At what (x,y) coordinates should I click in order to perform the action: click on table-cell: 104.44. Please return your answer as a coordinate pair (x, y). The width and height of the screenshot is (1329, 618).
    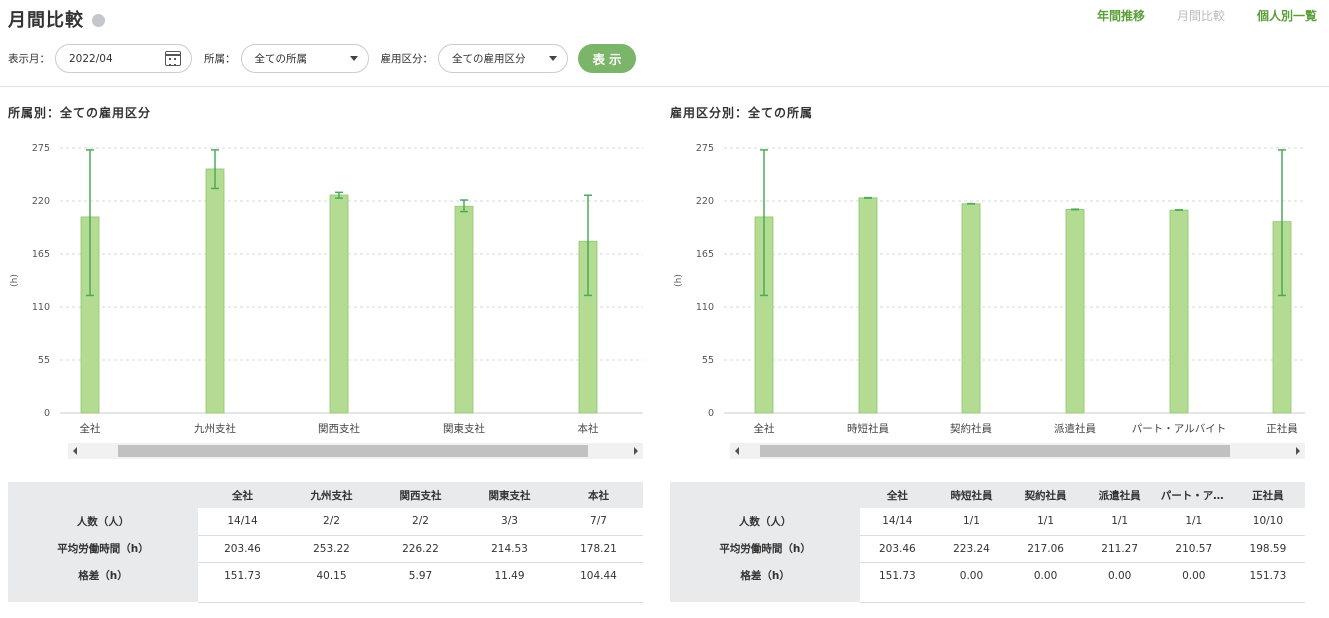
    Looking at the image, I should click on (598, 582).